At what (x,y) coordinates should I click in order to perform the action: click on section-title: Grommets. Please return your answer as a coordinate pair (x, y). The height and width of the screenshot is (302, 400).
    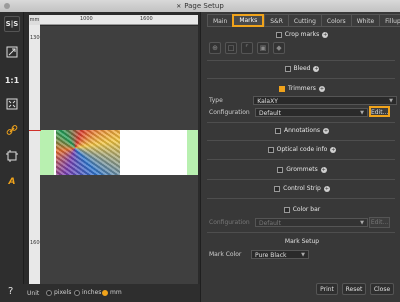
    Looking at the image, I should click on (302, 169).